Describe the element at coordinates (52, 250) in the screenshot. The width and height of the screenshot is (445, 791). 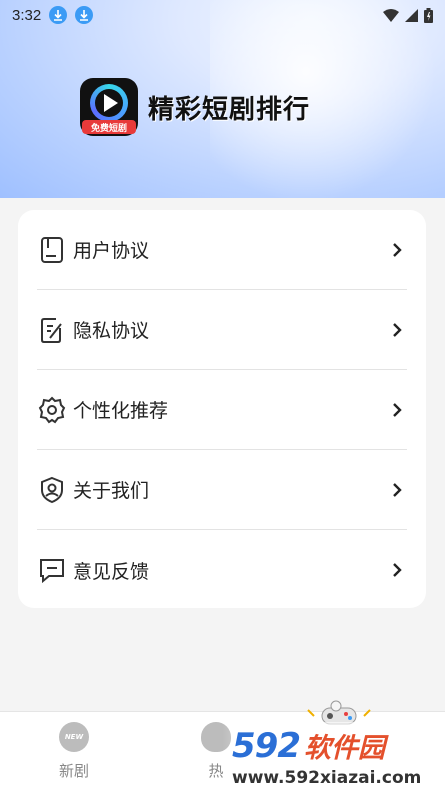
I see `document-icon` at that location.